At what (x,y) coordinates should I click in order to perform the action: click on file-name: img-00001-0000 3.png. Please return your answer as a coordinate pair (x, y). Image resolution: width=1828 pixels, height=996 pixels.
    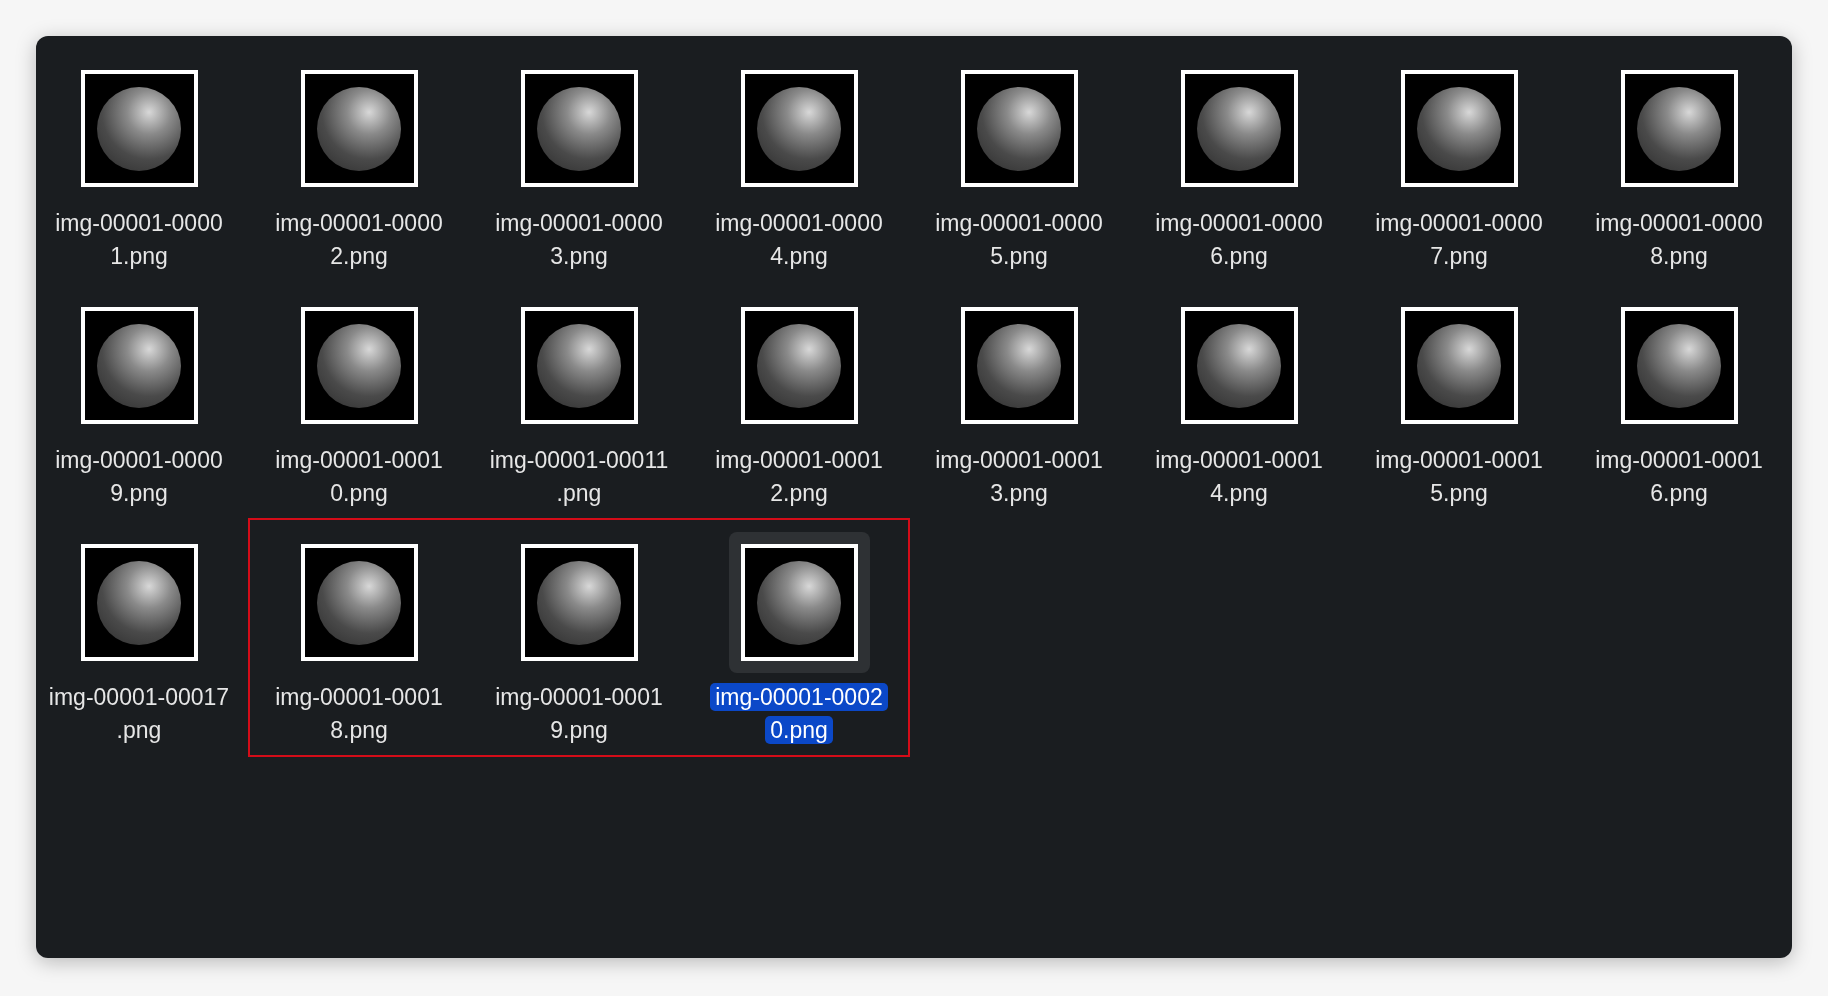
    Looking at the image, I should click on (579, 240).